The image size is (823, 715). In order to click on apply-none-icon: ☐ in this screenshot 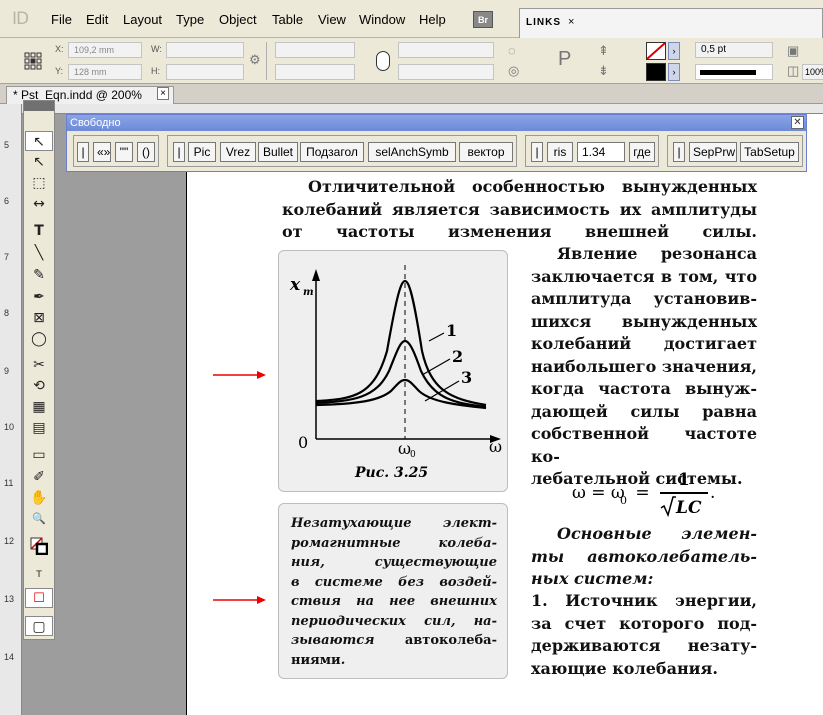, I will do `click(39, 598)`.